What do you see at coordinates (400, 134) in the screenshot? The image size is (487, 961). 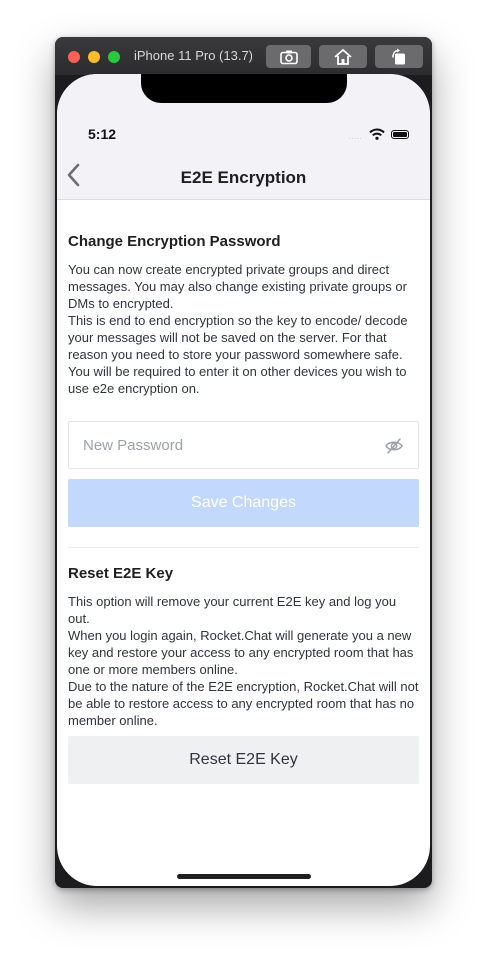 I see `battery-icon` at bounding box center [400, 134].